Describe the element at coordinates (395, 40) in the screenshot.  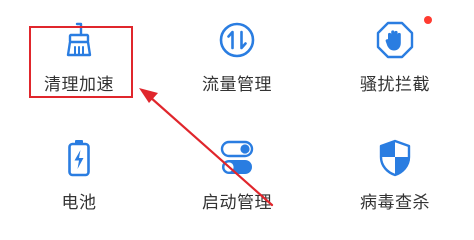
I see `hand-stop-icon` at that location.